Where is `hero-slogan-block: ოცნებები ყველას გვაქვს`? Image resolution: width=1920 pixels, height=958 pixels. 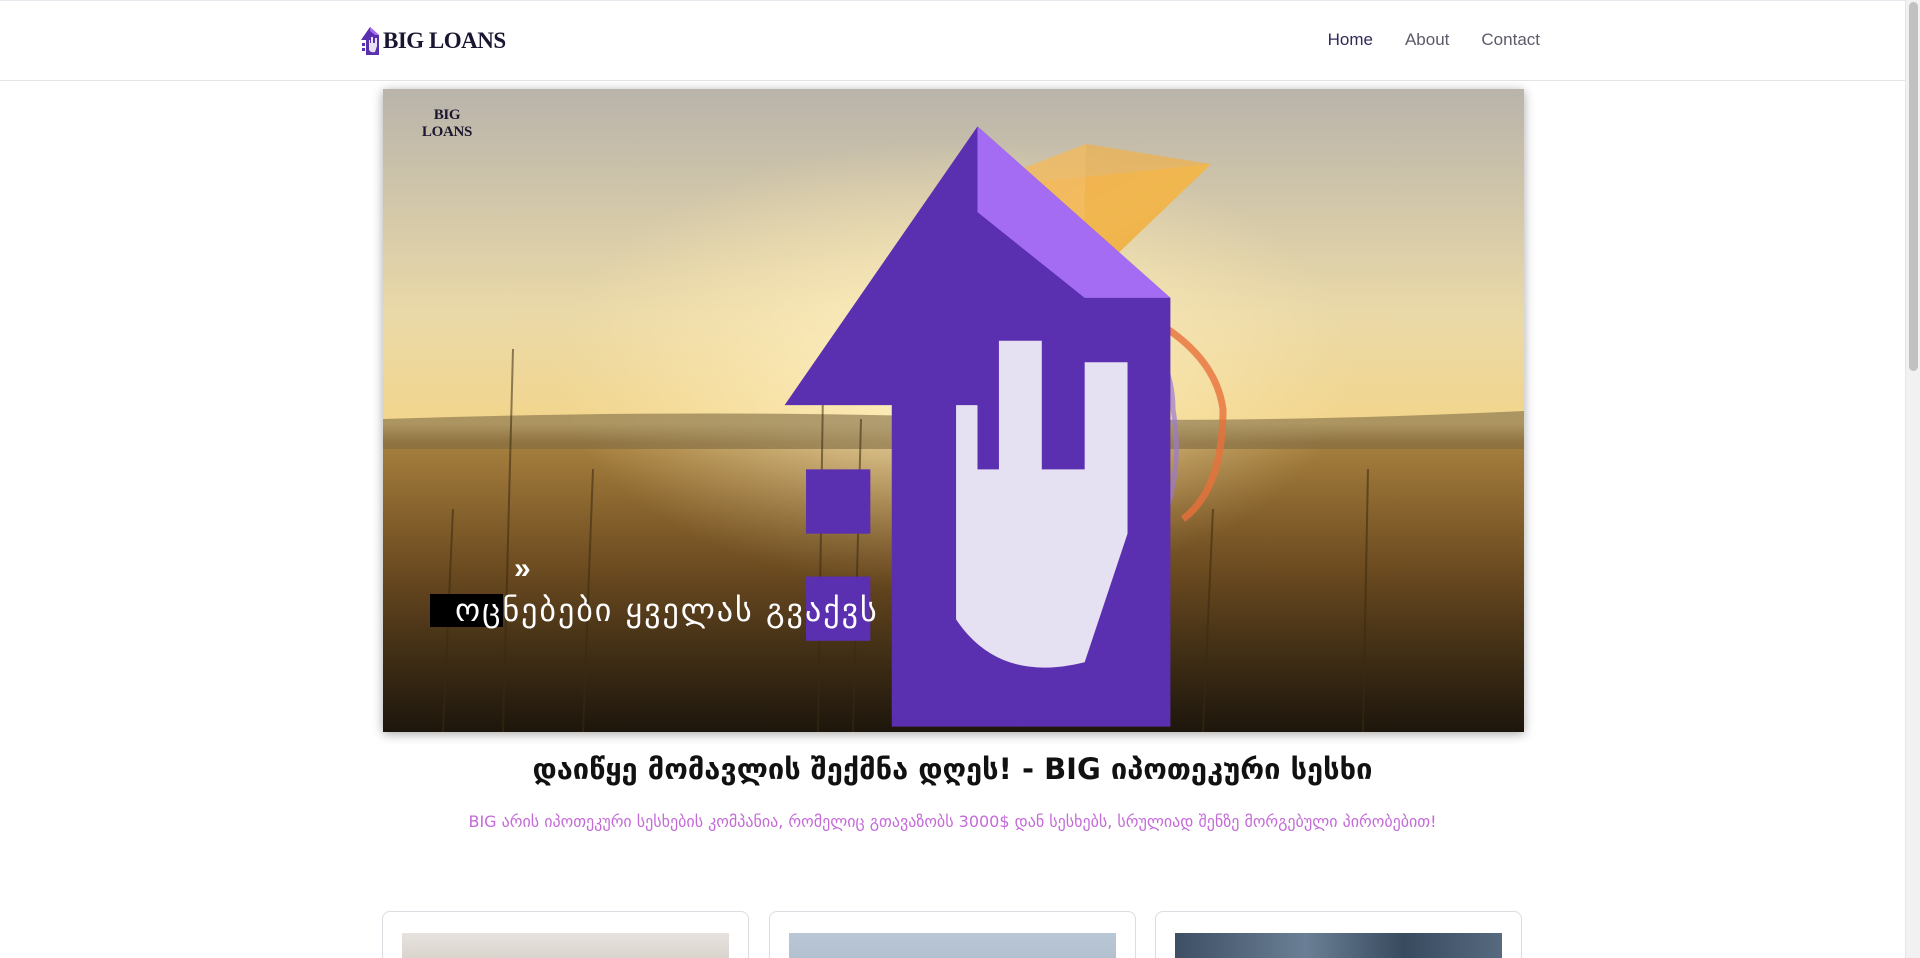 hero-slogan-block: ოცნებები ყველას გვაქვს is located at coordinates (654, 610).